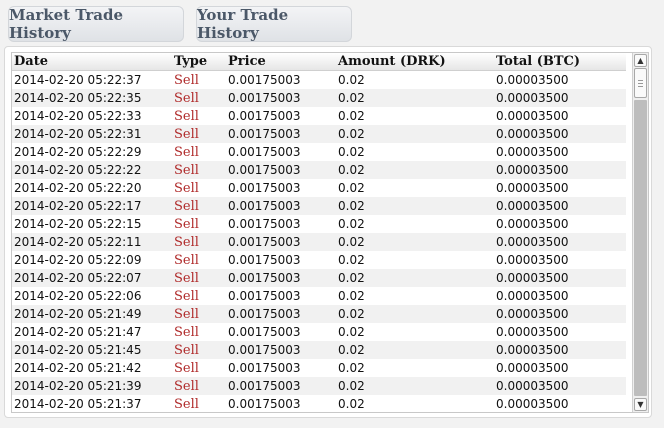 The height and width of the screenshot is (428, 664). What do you see at coordinates (78, 80) in the screenshot?
I see `cell-date: 2014-02-20 05:22:37` at bounding box center [78, 80].